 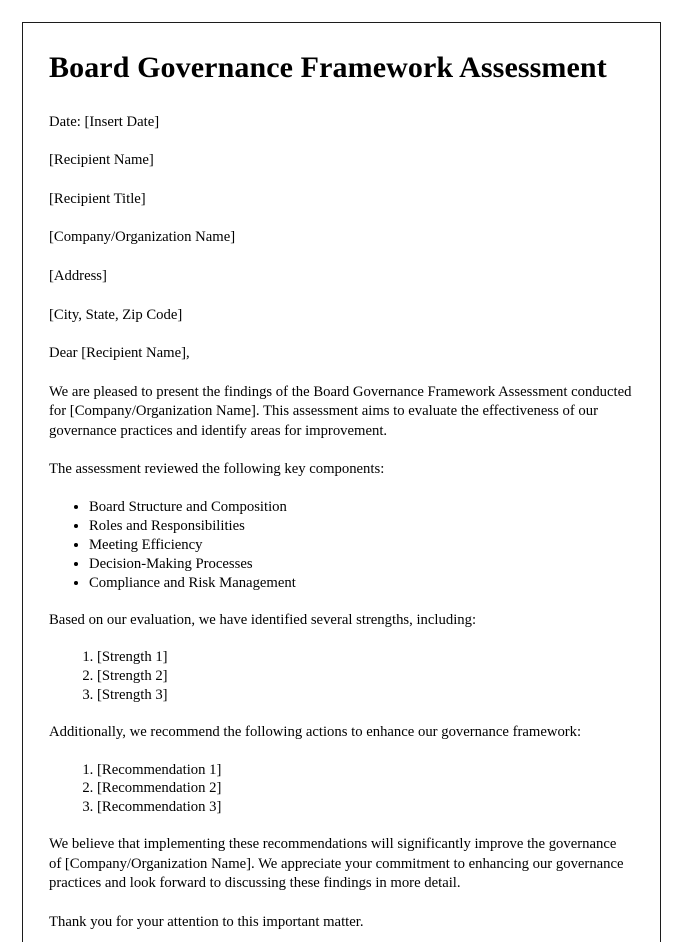 What do you see at coordinates (78, 275) in the screenshot?
I see `recipient-address-line: [Address]` at bounding box center [78, 275].